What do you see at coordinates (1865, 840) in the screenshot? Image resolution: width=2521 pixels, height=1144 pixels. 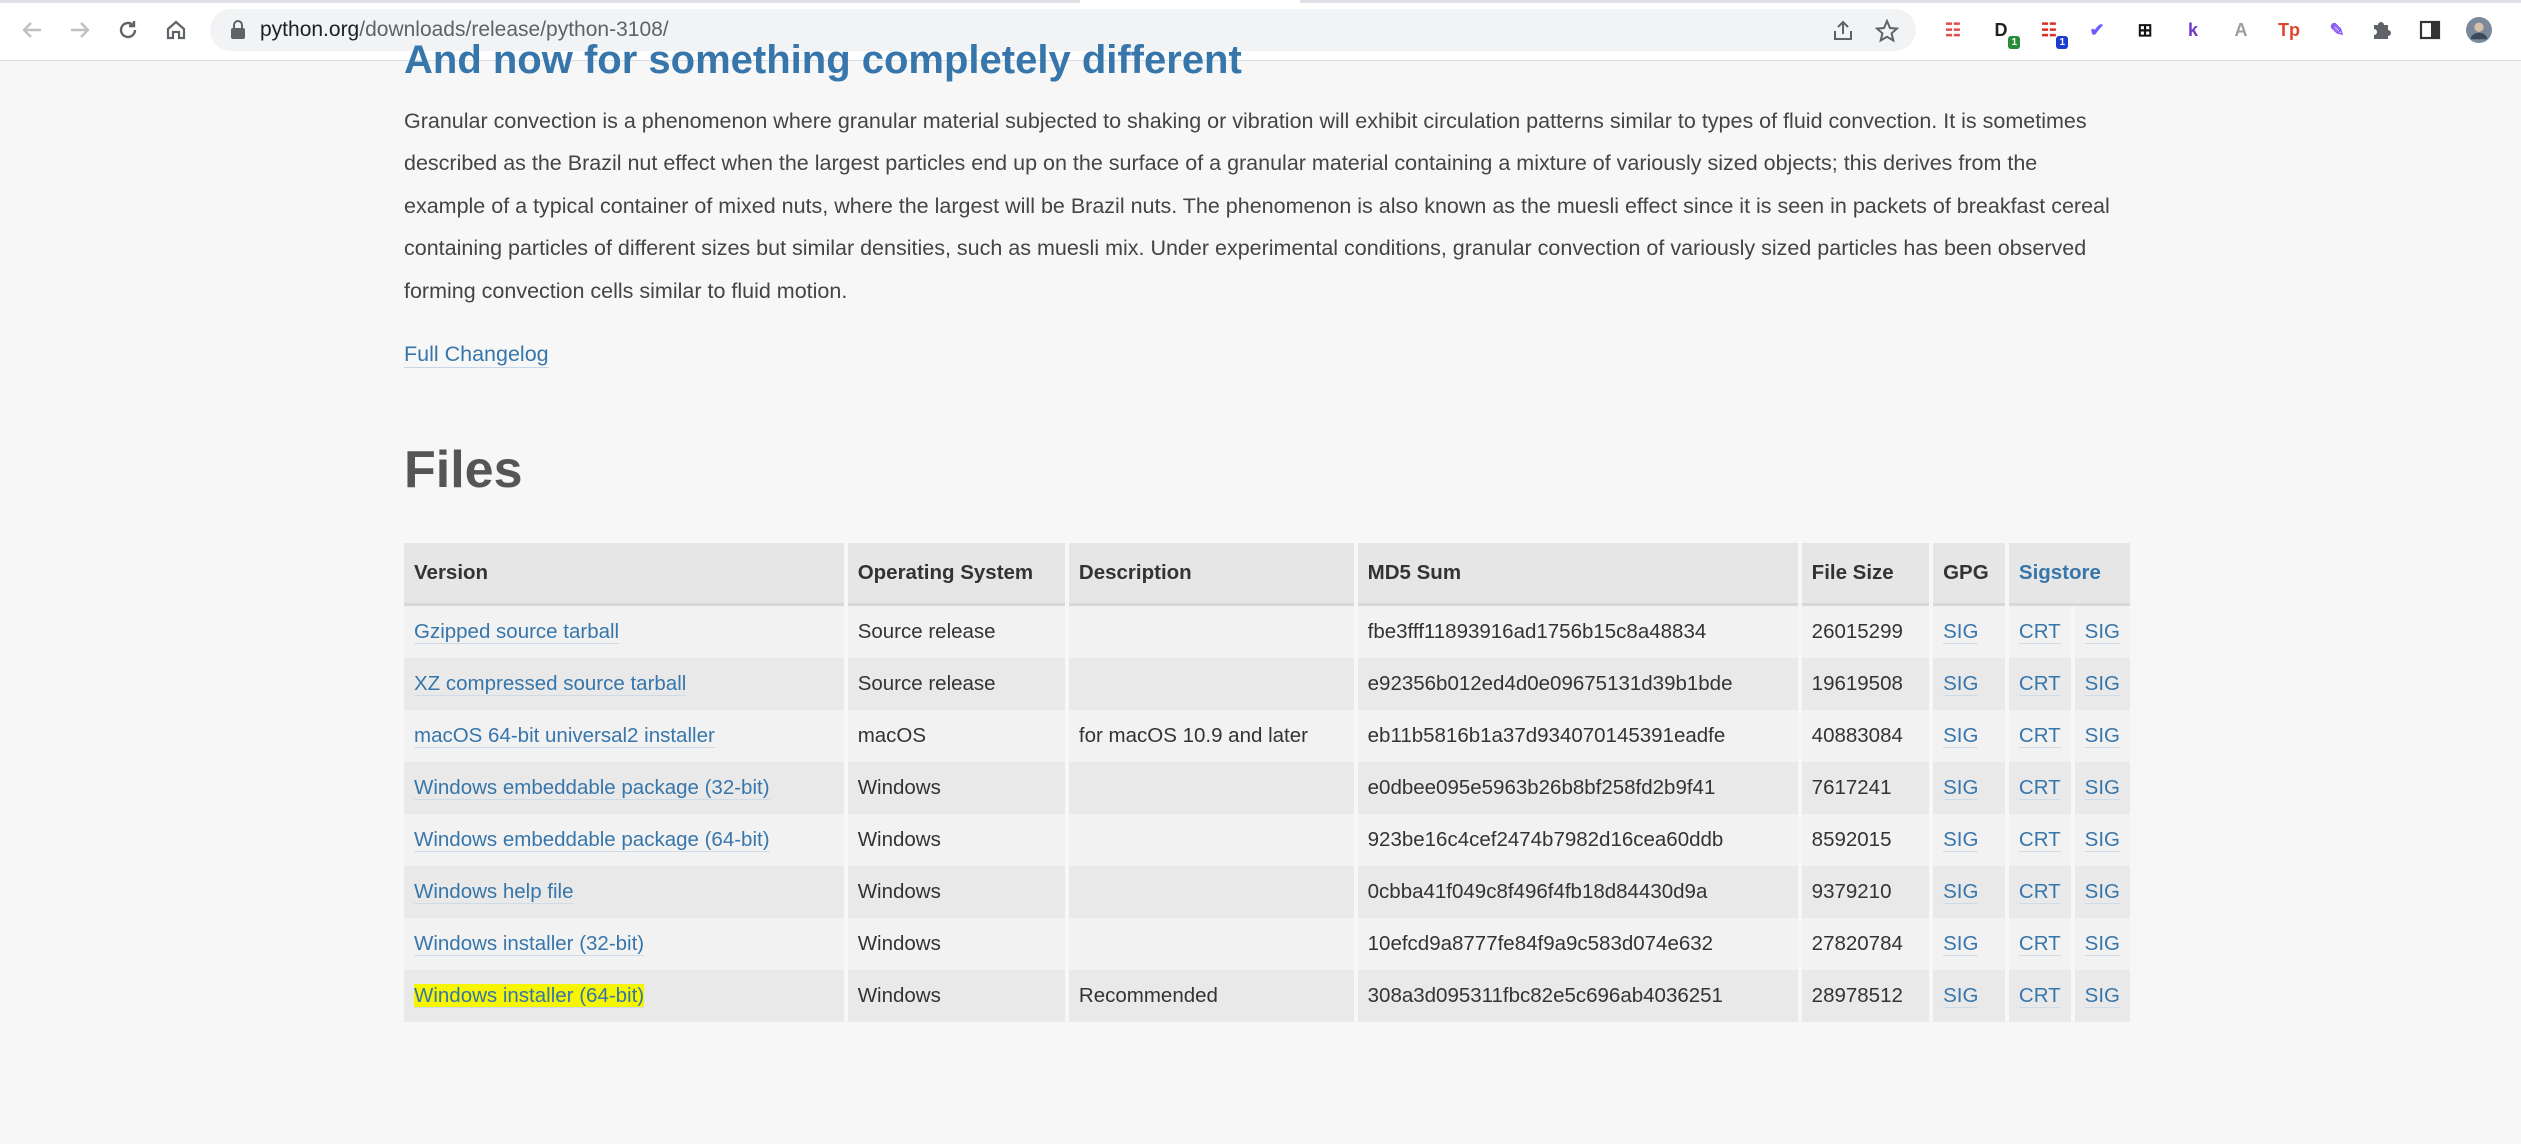 I see `file-size-cell: 8592015` at bounding box center [1865, 840].